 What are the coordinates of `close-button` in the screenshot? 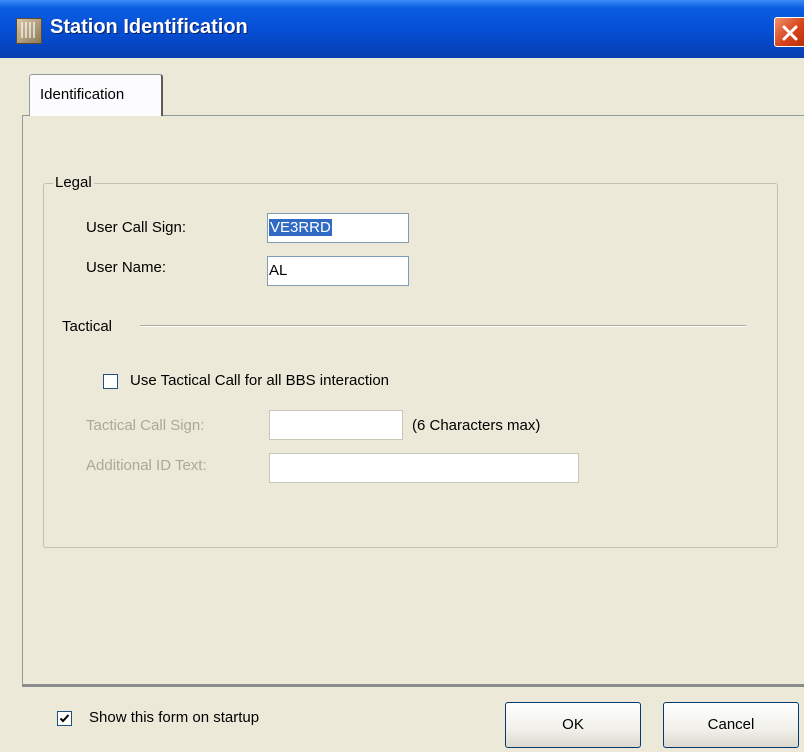 It's located at (789, 32).